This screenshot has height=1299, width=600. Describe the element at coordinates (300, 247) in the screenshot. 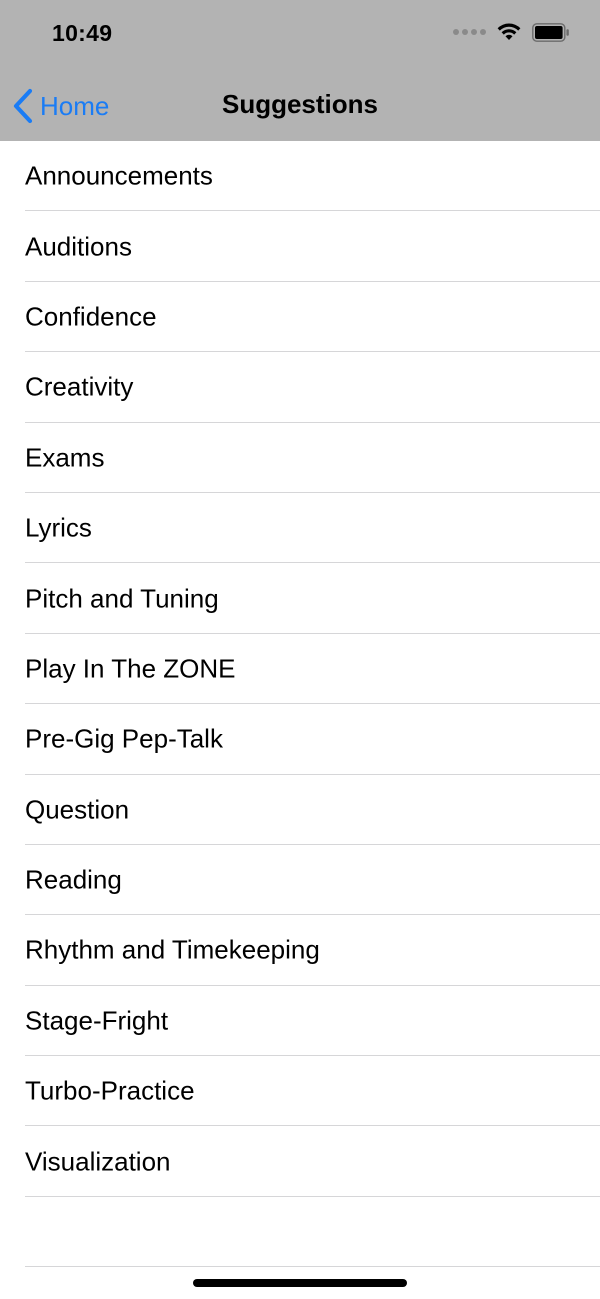

I see `list-item: Auditions` at that location.